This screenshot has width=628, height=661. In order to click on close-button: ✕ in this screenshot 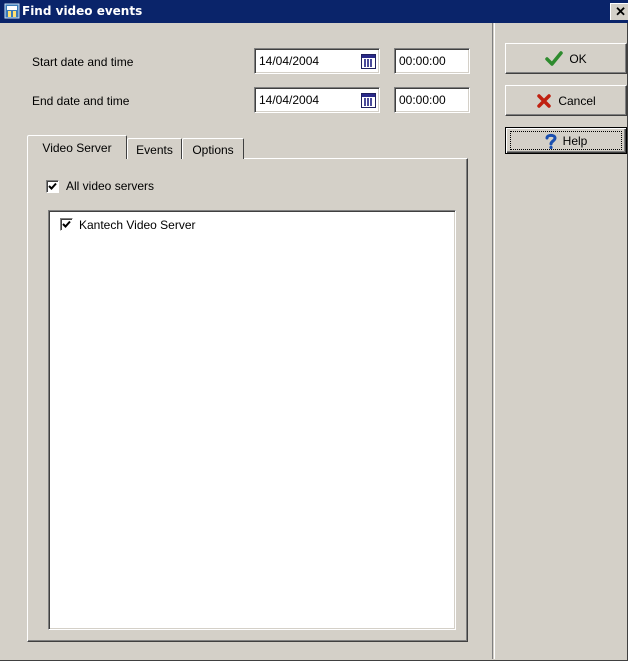, I will do `click(619, 11)`.